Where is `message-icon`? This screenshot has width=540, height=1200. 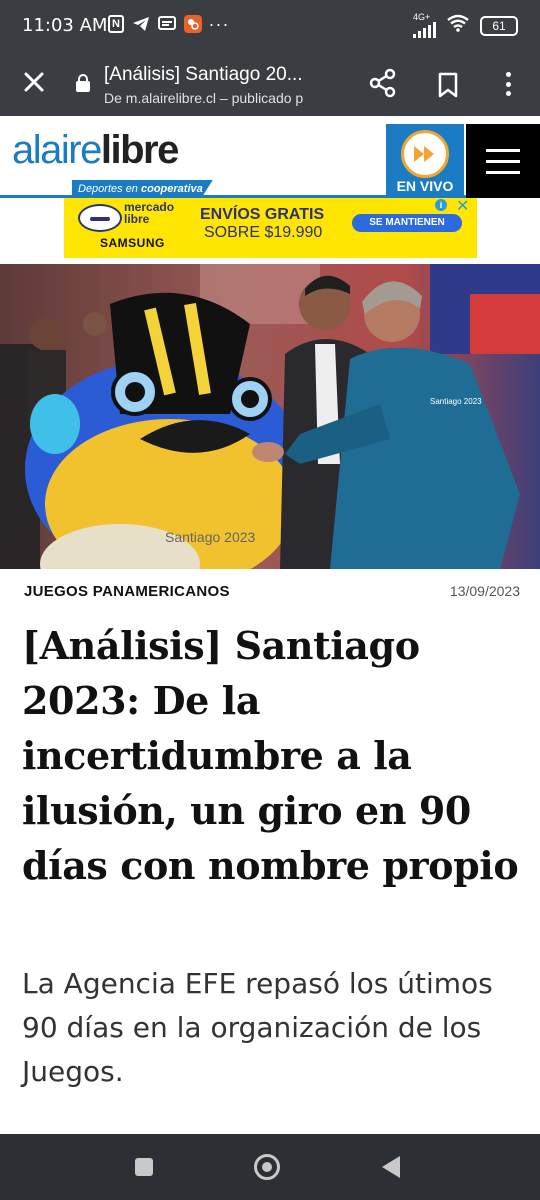
message-icon is located at coordinates (167, 24).